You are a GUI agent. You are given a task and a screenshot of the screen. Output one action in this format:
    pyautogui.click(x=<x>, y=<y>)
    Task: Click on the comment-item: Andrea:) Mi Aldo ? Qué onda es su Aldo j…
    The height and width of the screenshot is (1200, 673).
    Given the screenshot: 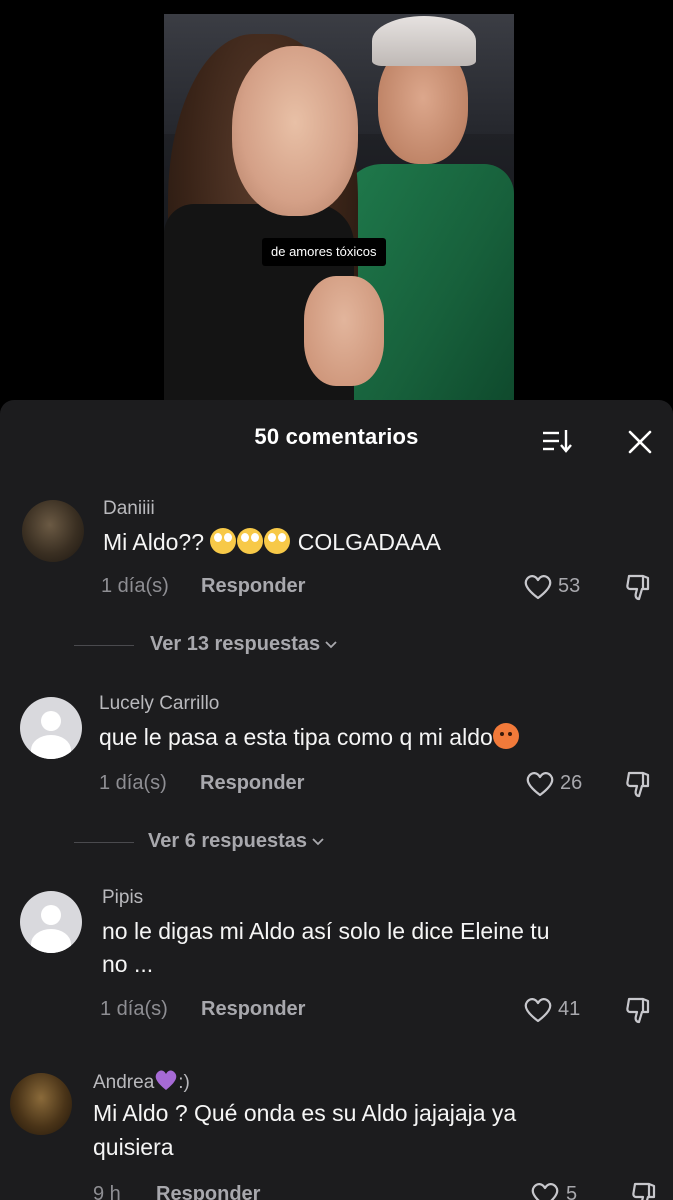 What is the action you would take?
    pyautogui.click(x=336, y=1132)
    